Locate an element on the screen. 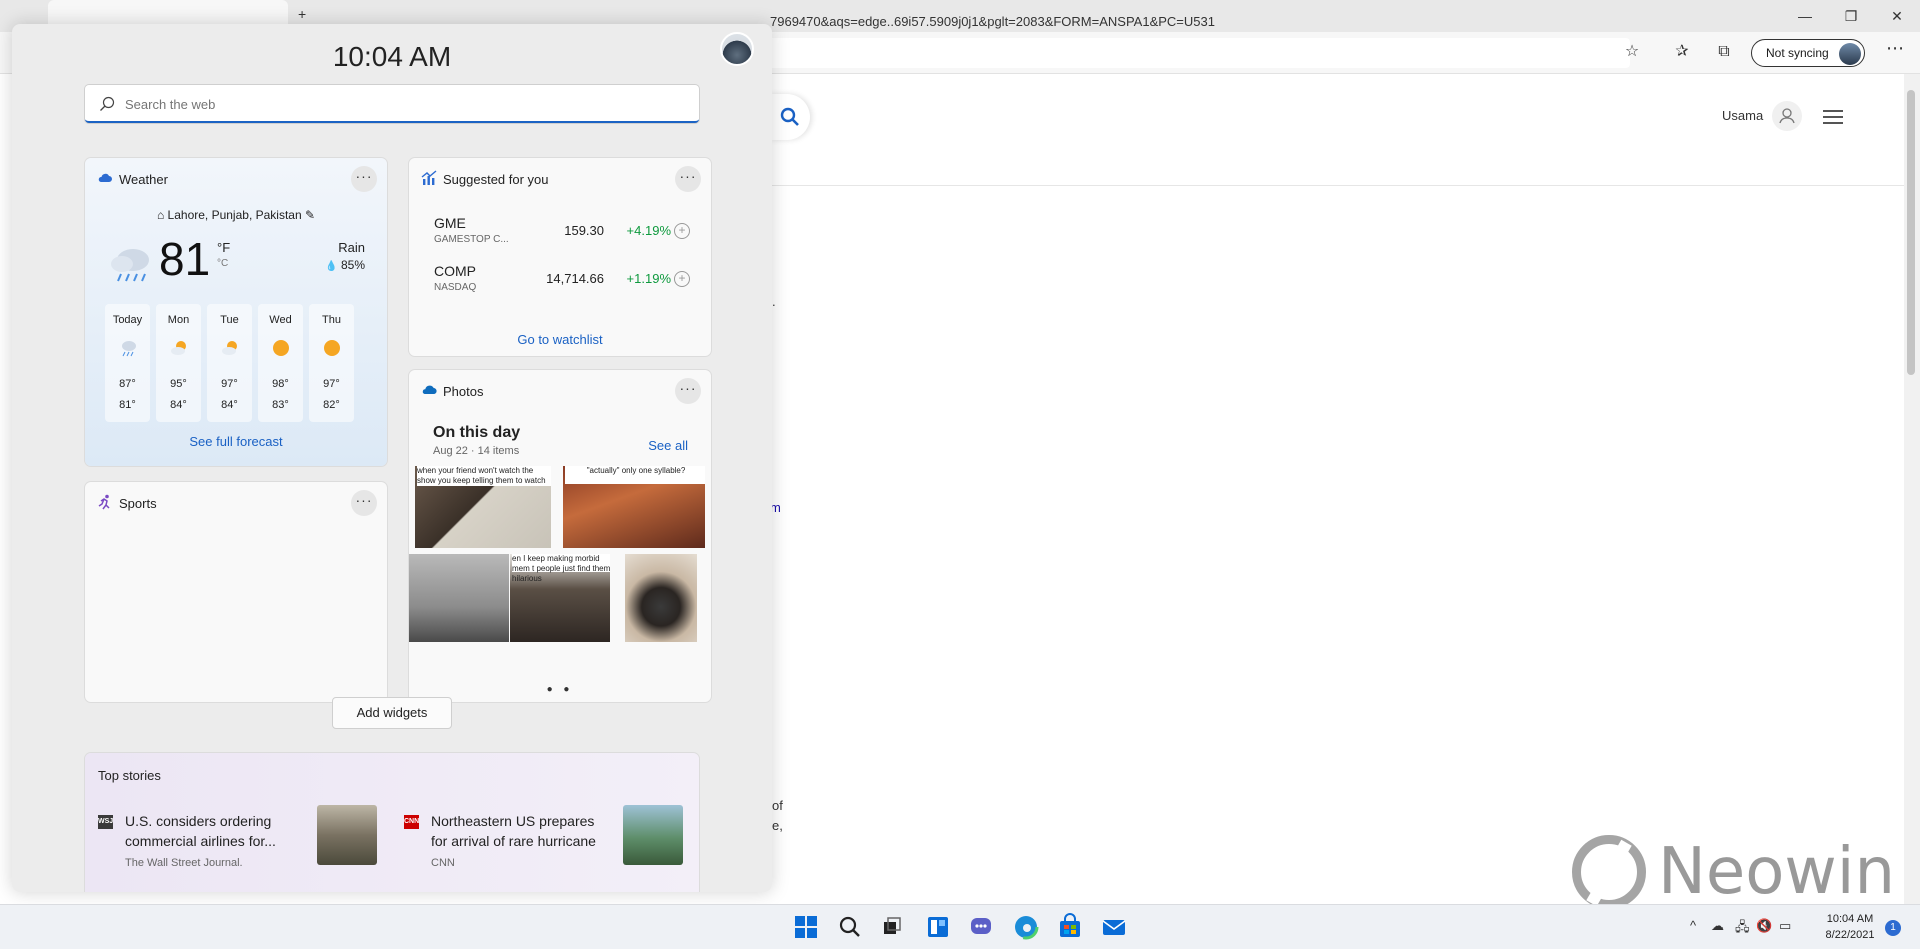 Image resolution: width=1920 pixels, height=949 pixels. more-options-icon: ⋯ is located at coordinates (1895, 48).